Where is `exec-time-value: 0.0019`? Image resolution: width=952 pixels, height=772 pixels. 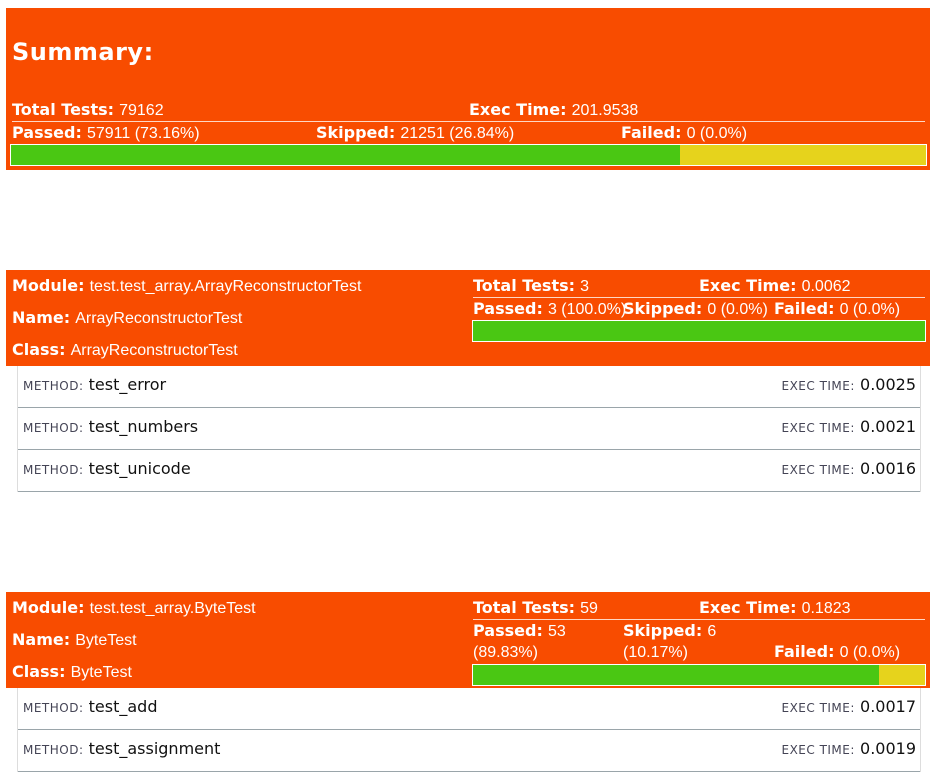 exec-time-value: 0.0019 is located at coordinates (888, 748).